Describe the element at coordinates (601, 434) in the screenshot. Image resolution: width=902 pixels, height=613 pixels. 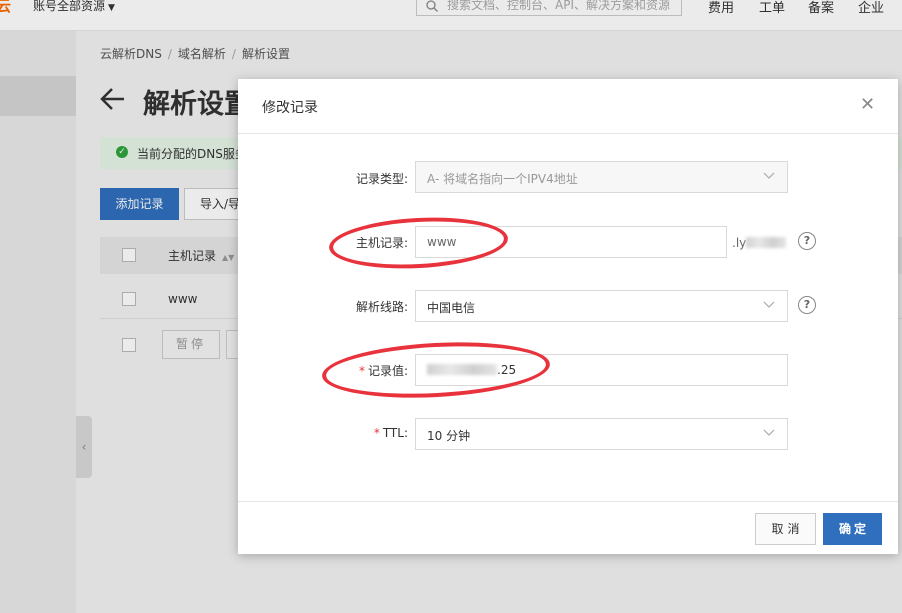
I see `ttl-select: 10 分钟` at that location.